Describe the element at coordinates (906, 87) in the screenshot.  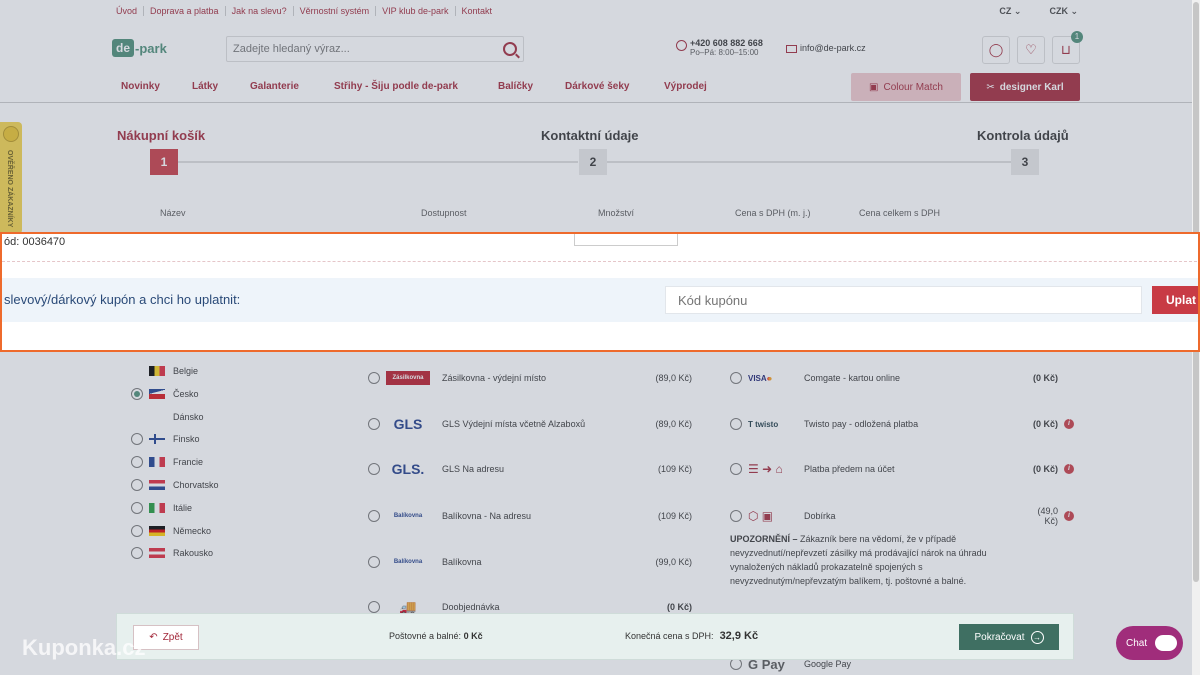
I see `colour-match-button: ▣ Colour Match` at that location.